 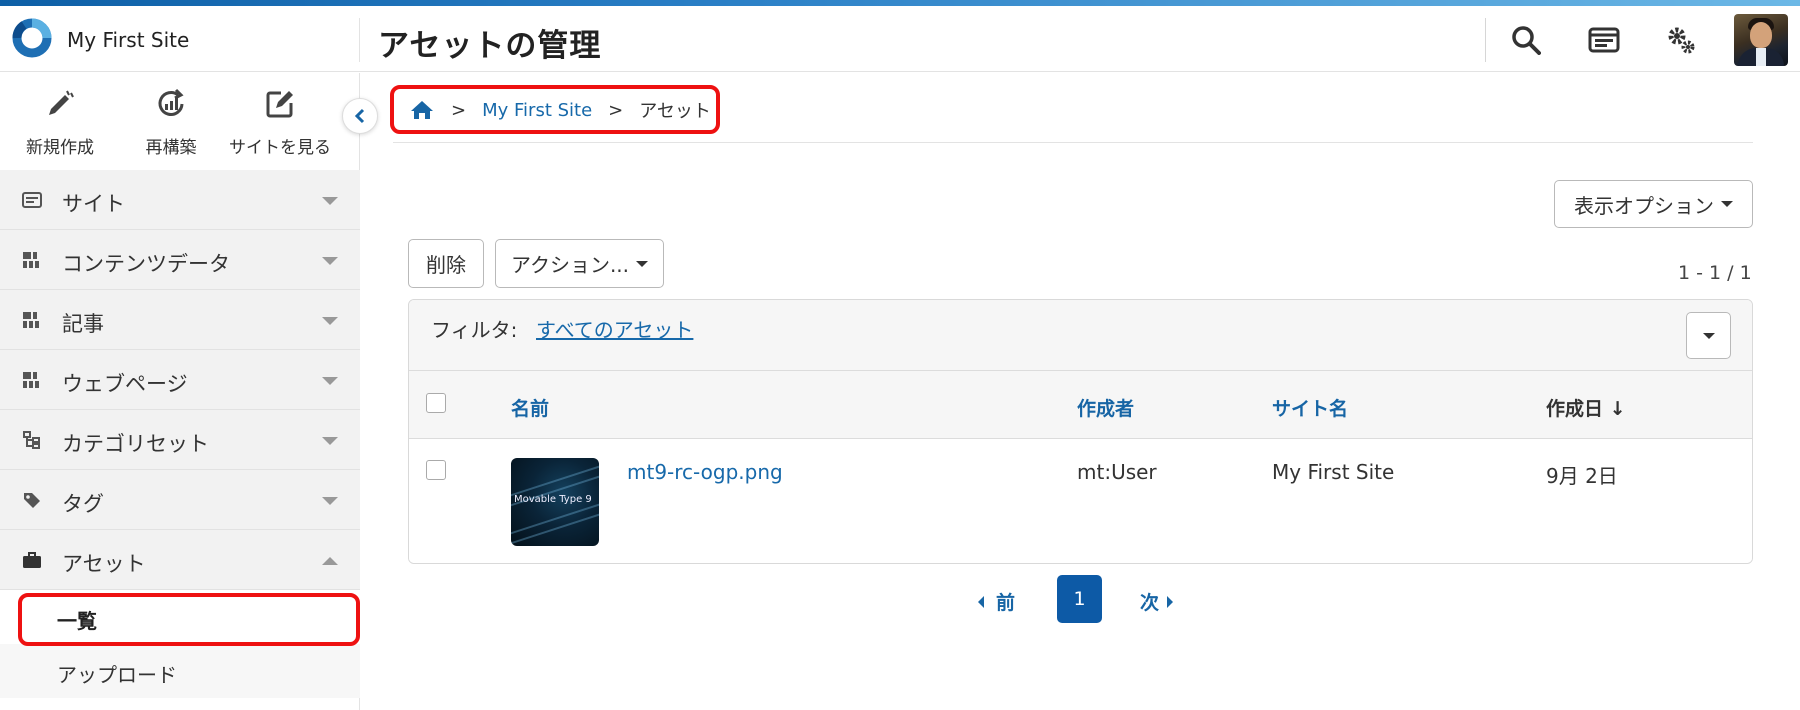 What do you see at coordinates (32, 200) in the screenshot?
I see `site-icon` at bounding box center [32, 200].